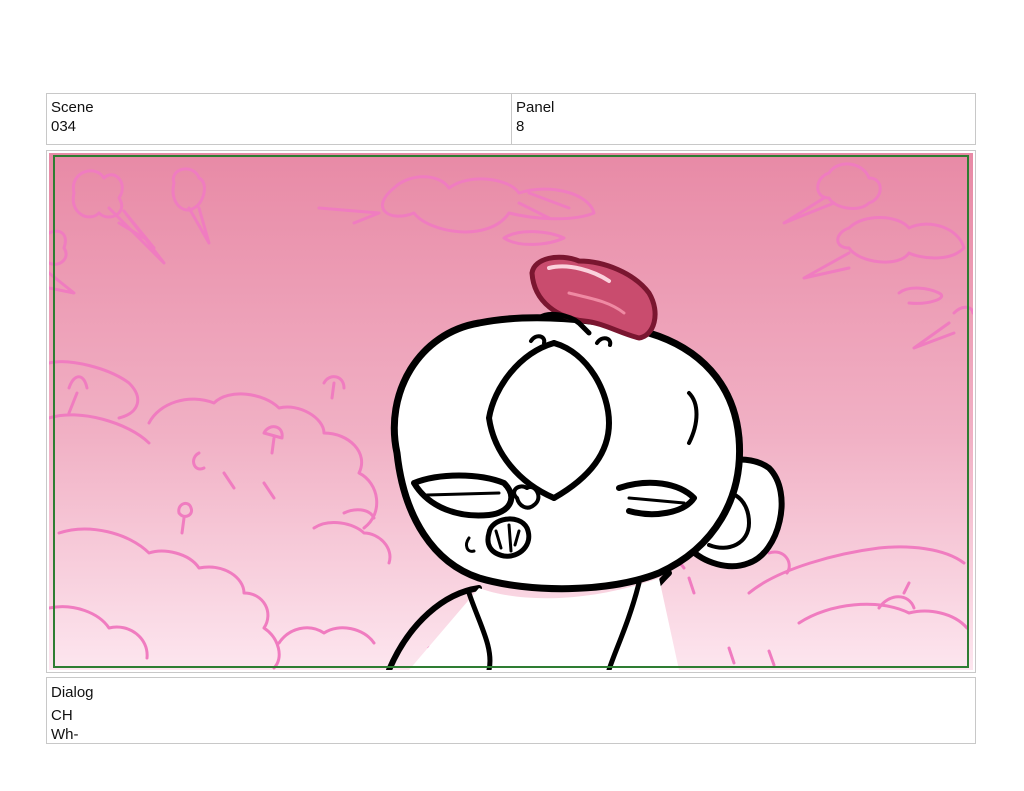  Describe the element at coordinates (72, 107) in the screenshot. I see `scene-label: Scene` at that location.